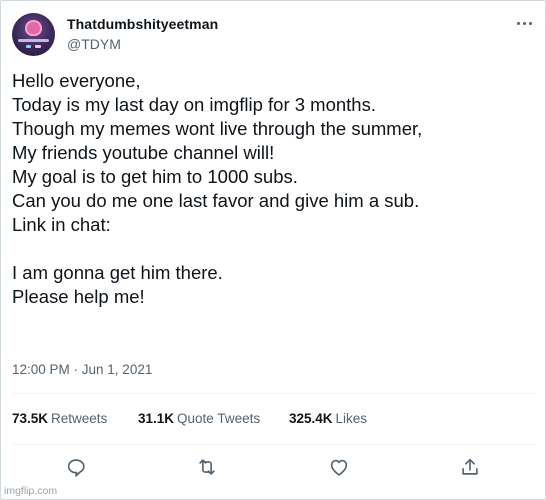 The width and height of the screenshot is (546, 500). I want to click on user-handle: @TDYM, so click(94, 44).